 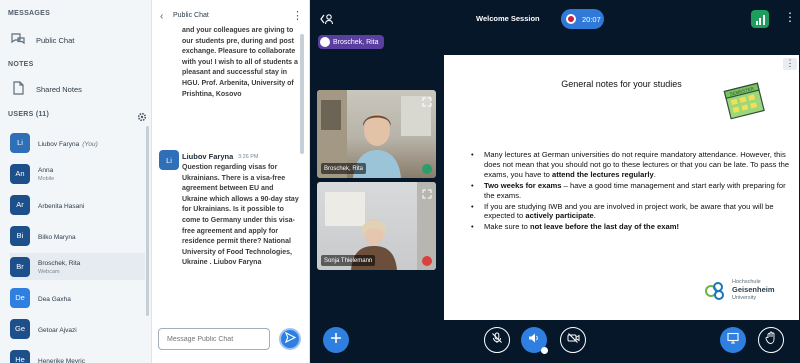 What do you see at coordinates (571, 19) in the screenshot?
I see `record-icon` at bounding box center [571, 19].